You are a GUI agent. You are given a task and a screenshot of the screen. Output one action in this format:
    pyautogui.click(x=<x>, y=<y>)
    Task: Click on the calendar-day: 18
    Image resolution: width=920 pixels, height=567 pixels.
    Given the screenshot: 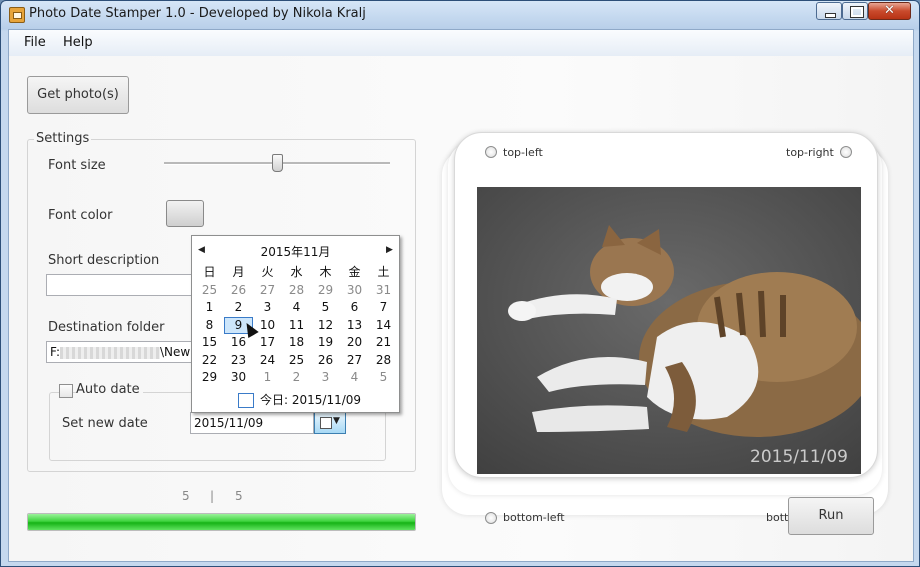 What is the action you would take?
    pyautogui.click(x=296, y=343)
    